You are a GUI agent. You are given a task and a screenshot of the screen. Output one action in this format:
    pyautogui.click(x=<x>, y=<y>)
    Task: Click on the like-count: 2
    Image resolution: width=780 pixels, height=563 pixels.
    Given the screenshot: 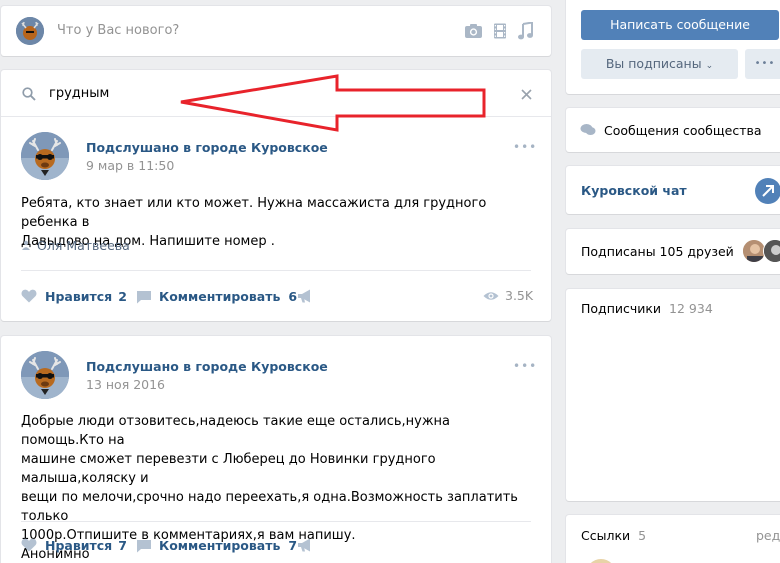 What is the action you would take?
    pyautogui.click(x=122, y=296)
    